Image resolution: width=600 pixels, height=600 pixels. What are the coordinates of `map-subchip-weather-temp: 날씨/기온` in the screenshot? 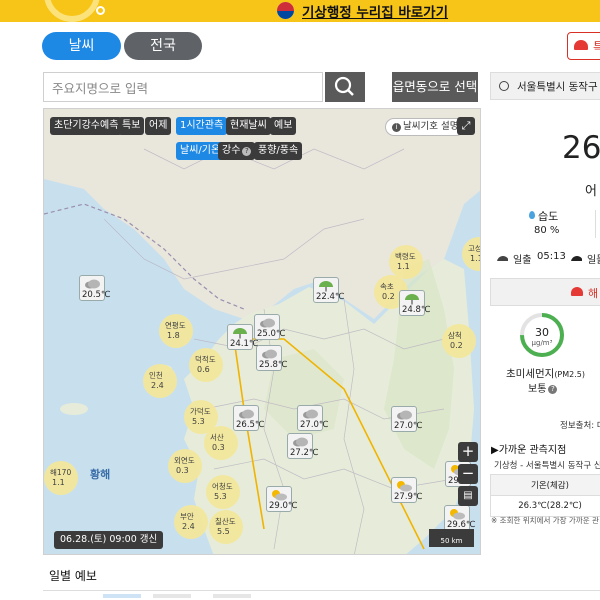 It's located at (200, 151).